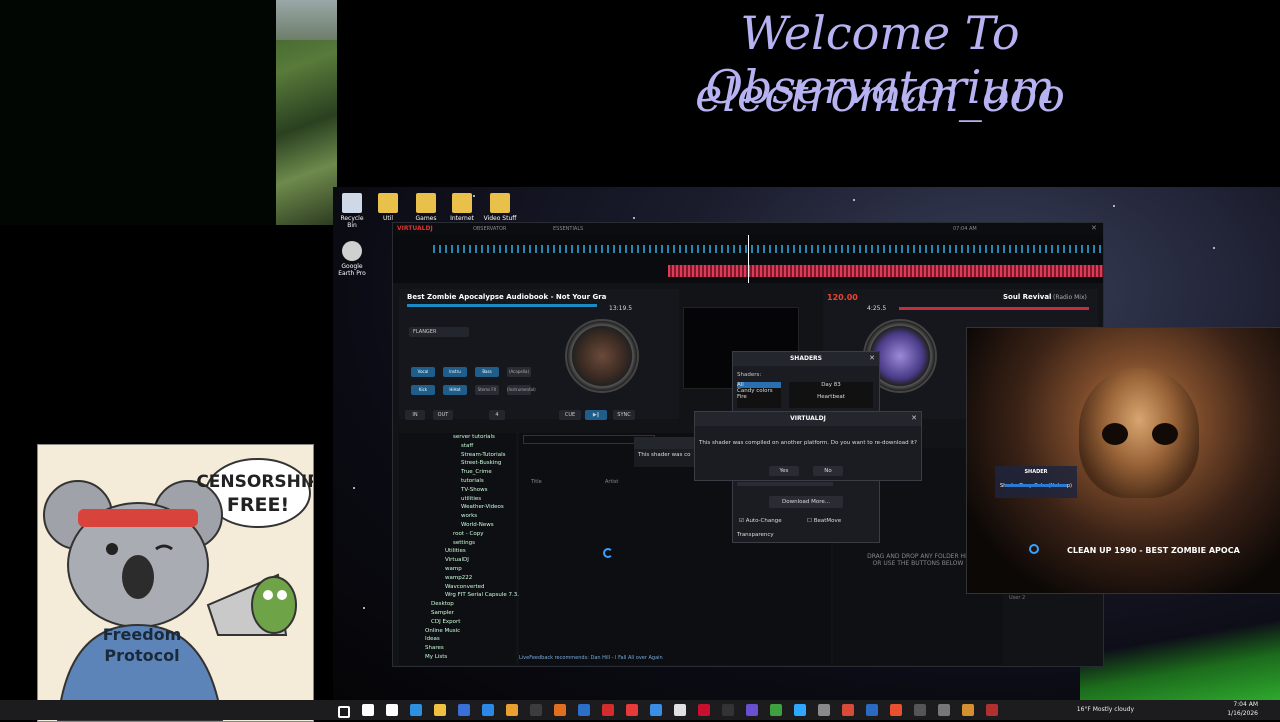  Describe the element at coordinates (624, 415) in the screenshot. I see `sync-button: SYNC` at that location.